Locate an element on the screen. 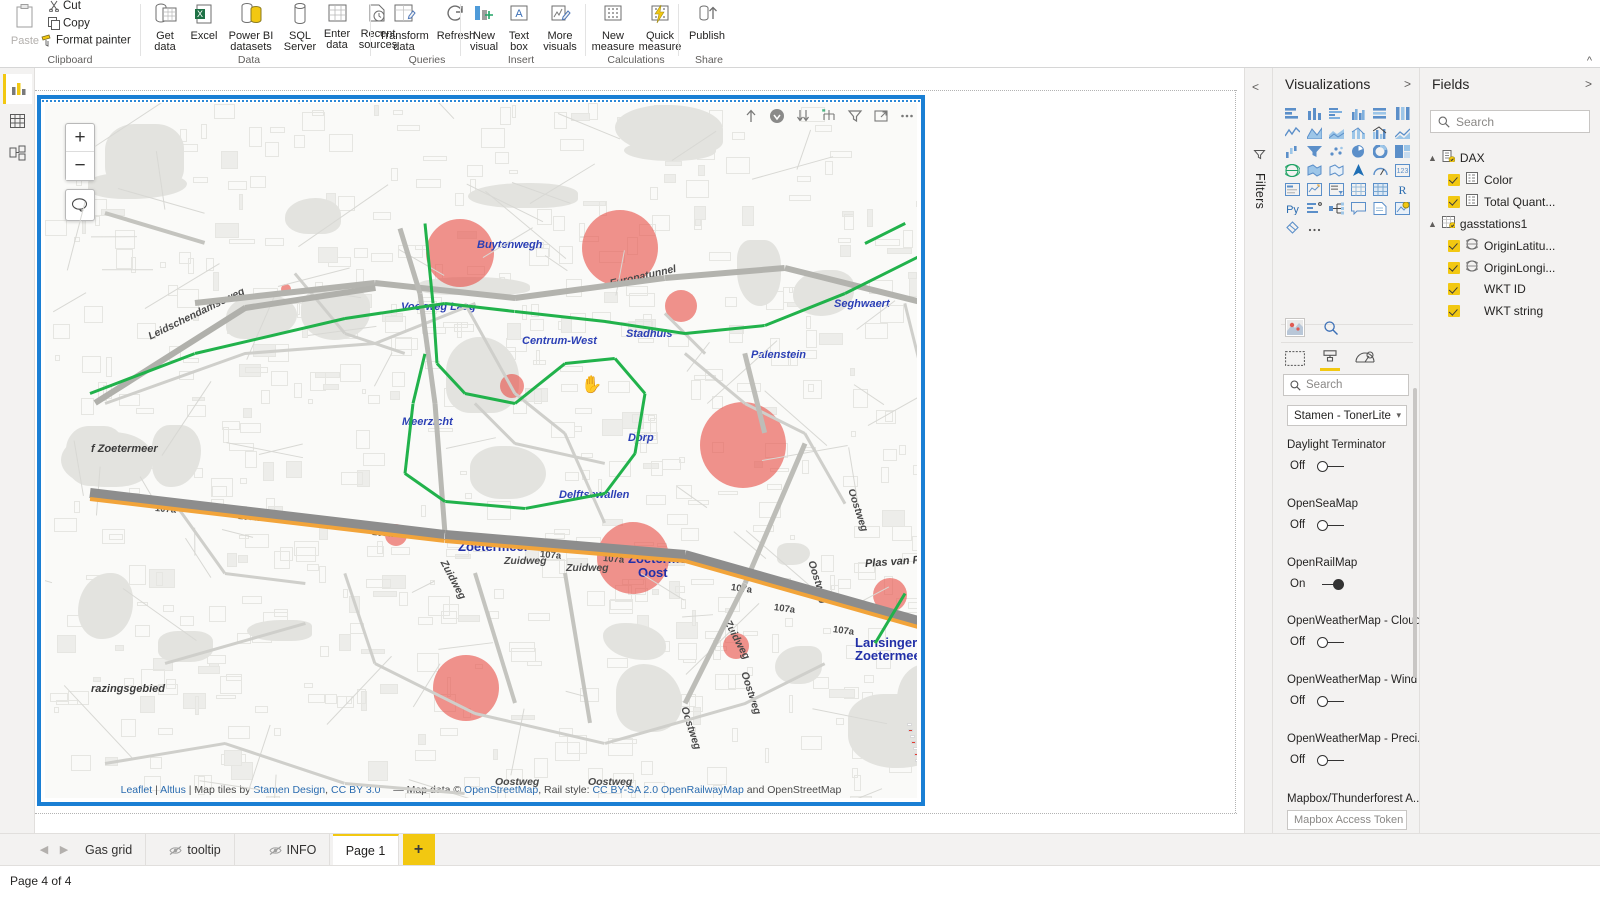 The image size is (1600, 900). sidebar-item-report-view is located at coordinates (17, 89).